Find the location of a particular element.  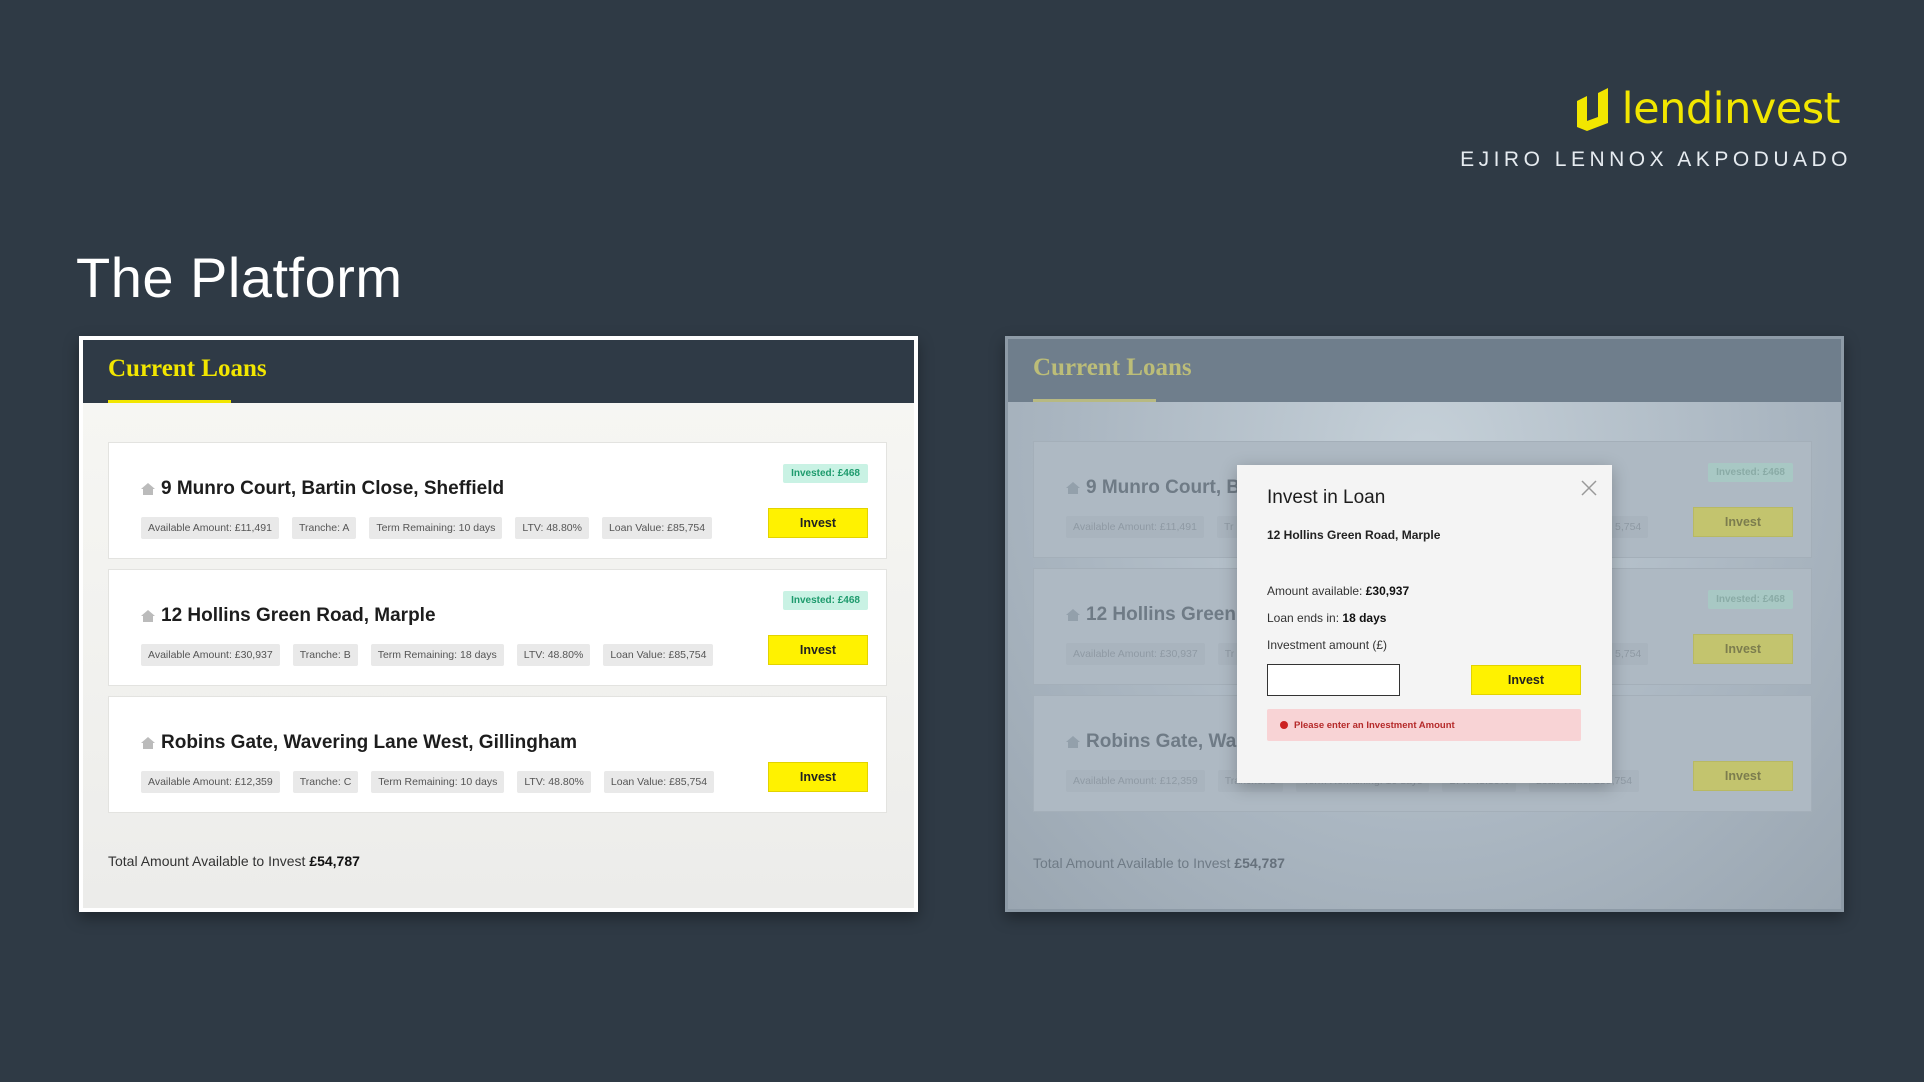

loan-ends: Loan ends in: 18 days is located at coordinates (1326, 618).